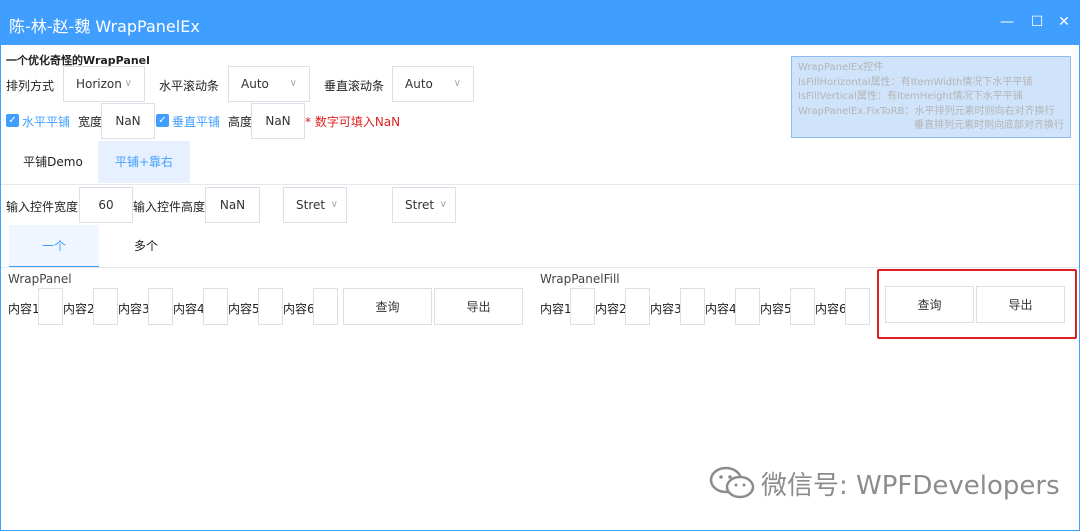 This screenshot has width=1080, height=531. Describe the element at coordinates (580, 279) in the screenshot. I see `wrappanelfill-title: WrapPanelFill` at that location.